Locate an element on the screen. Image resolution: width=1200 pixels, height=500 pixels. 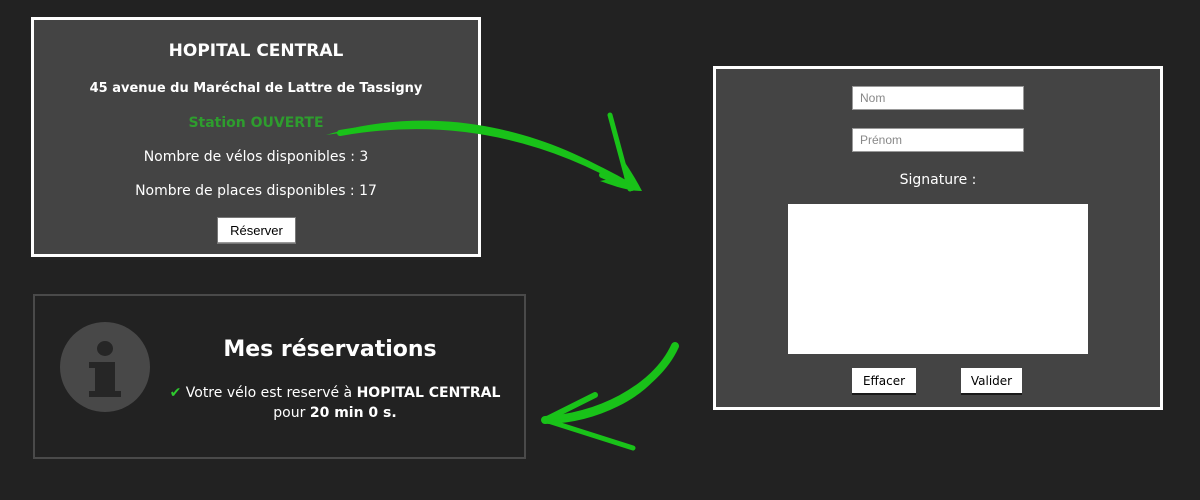
reservation-text: Votre vélo est reservé à is located at coordinates (269, 393).